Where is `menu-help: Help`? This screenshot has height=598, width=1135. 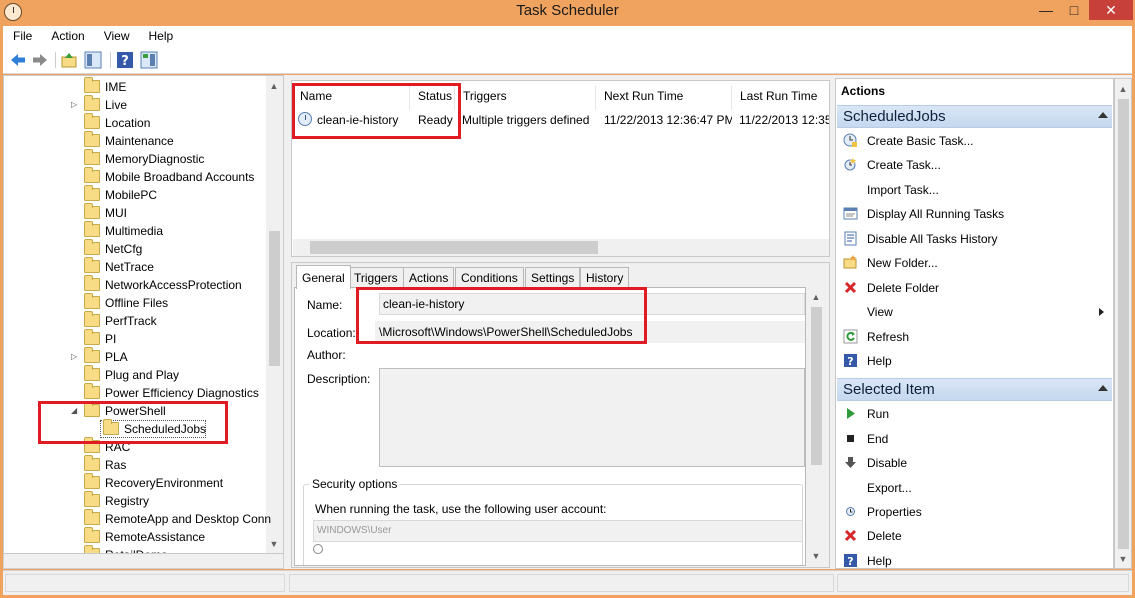
menu-help: Help is located at coordinates (161, 36).